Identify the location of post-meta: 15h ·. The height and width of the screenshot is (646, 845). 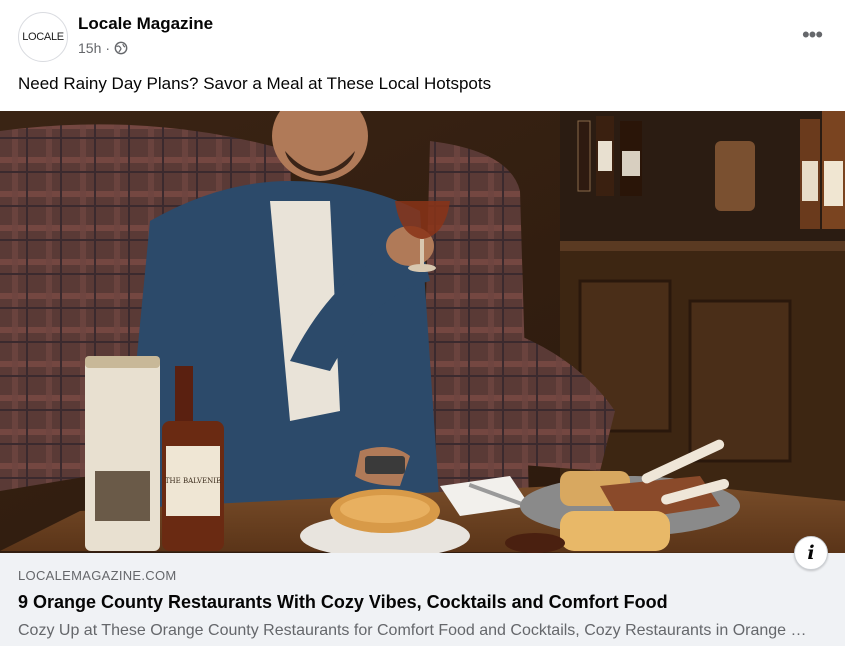
(103, 48).